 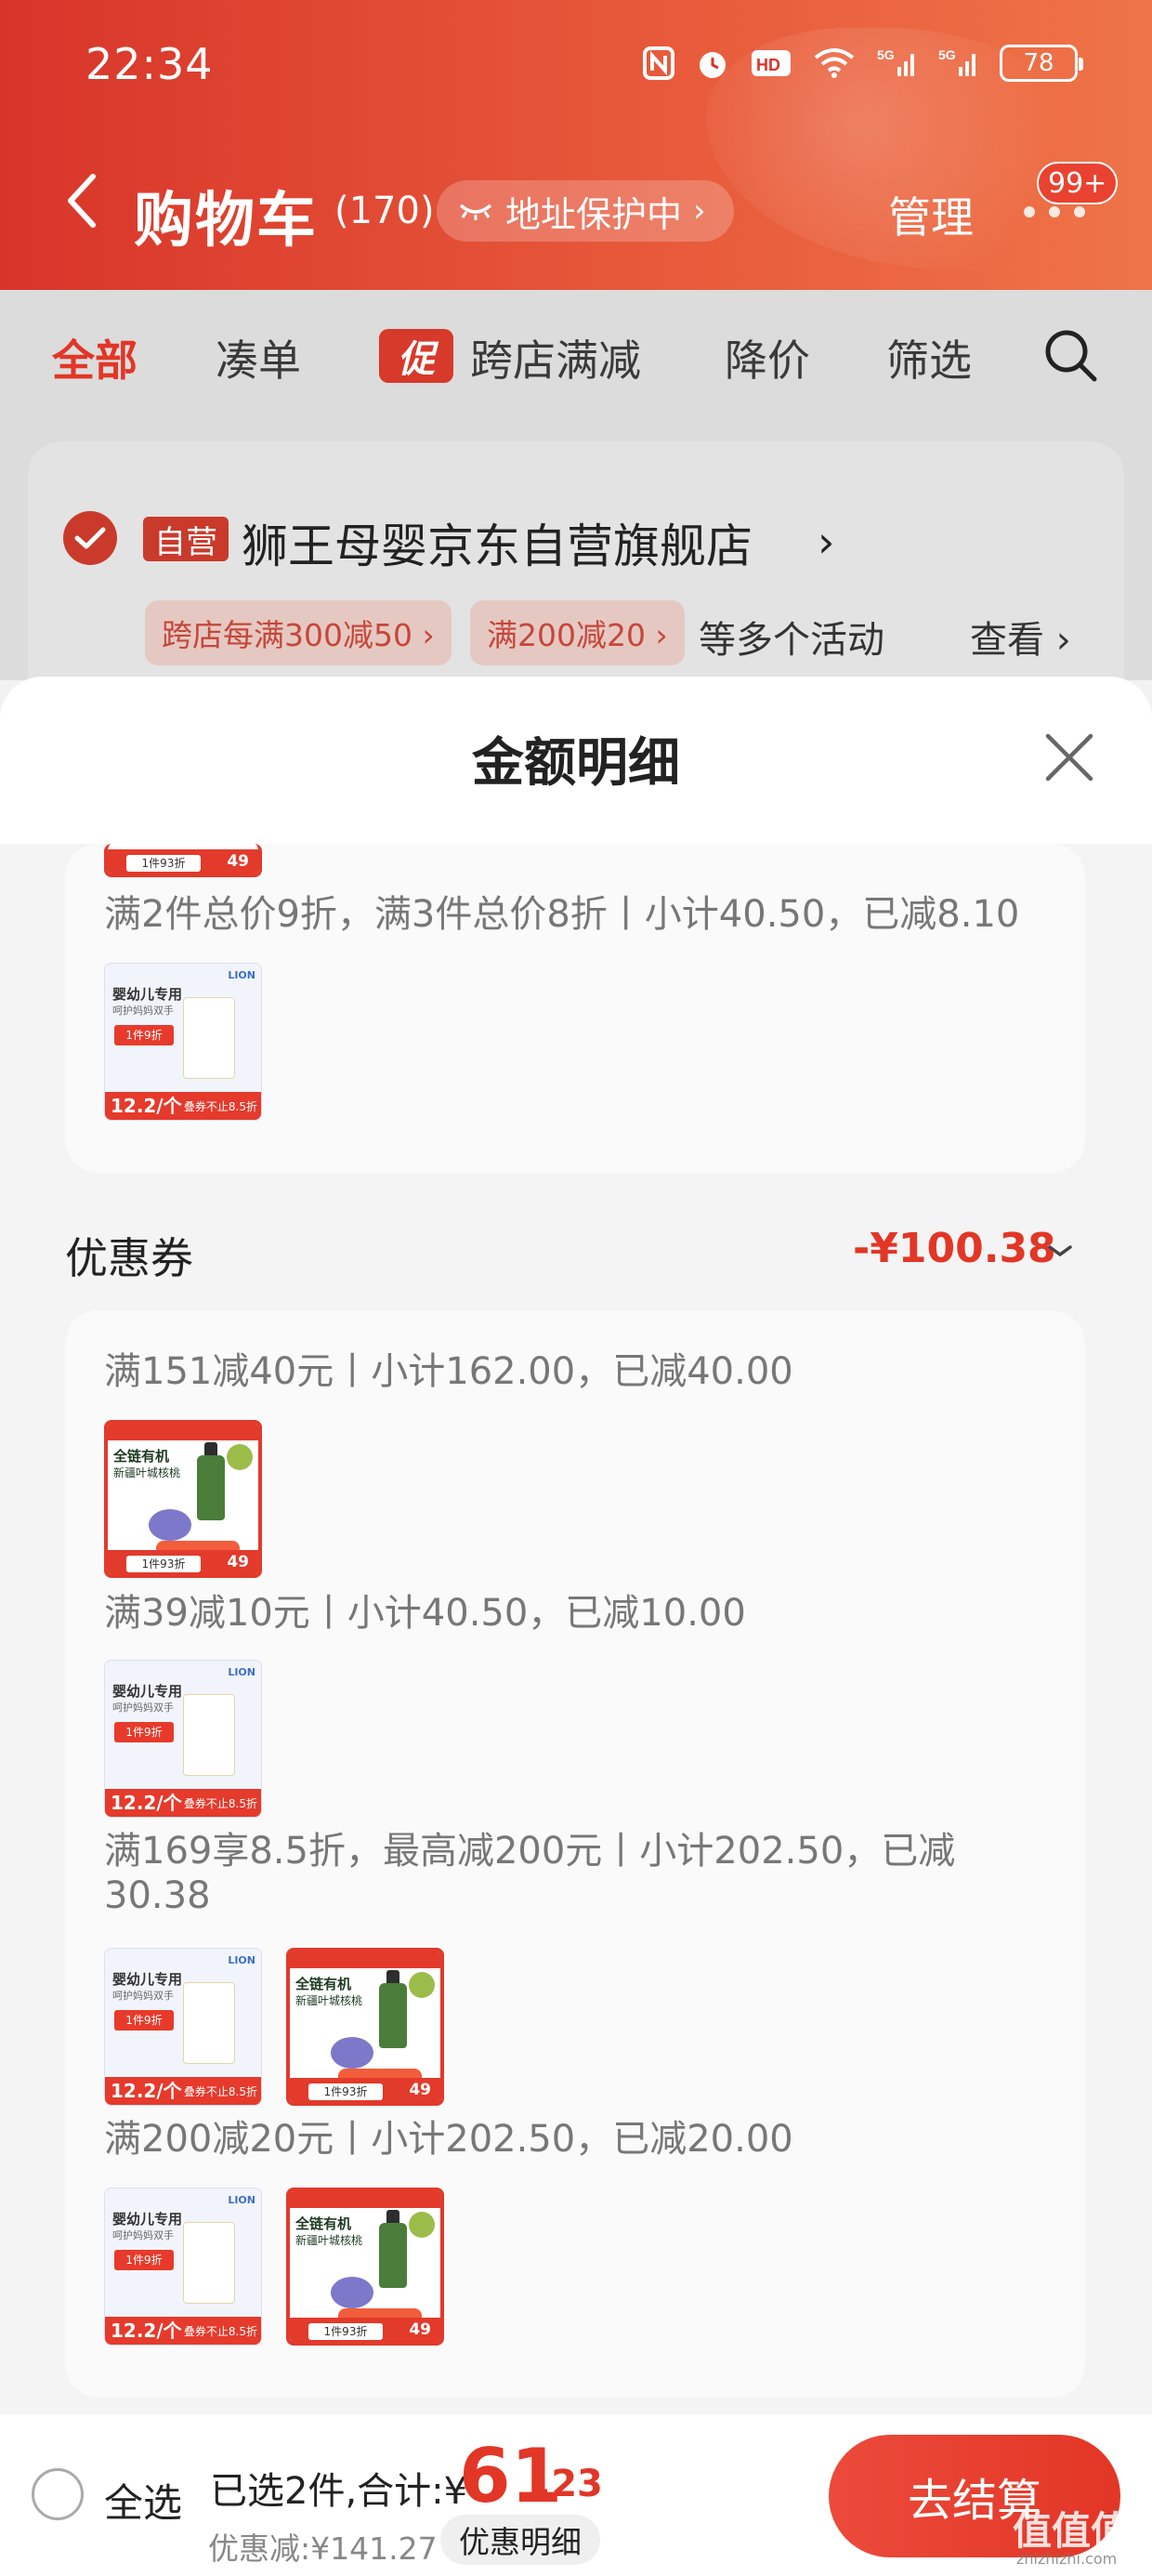 I want to click on back-icon, so click(x=81, y=201).